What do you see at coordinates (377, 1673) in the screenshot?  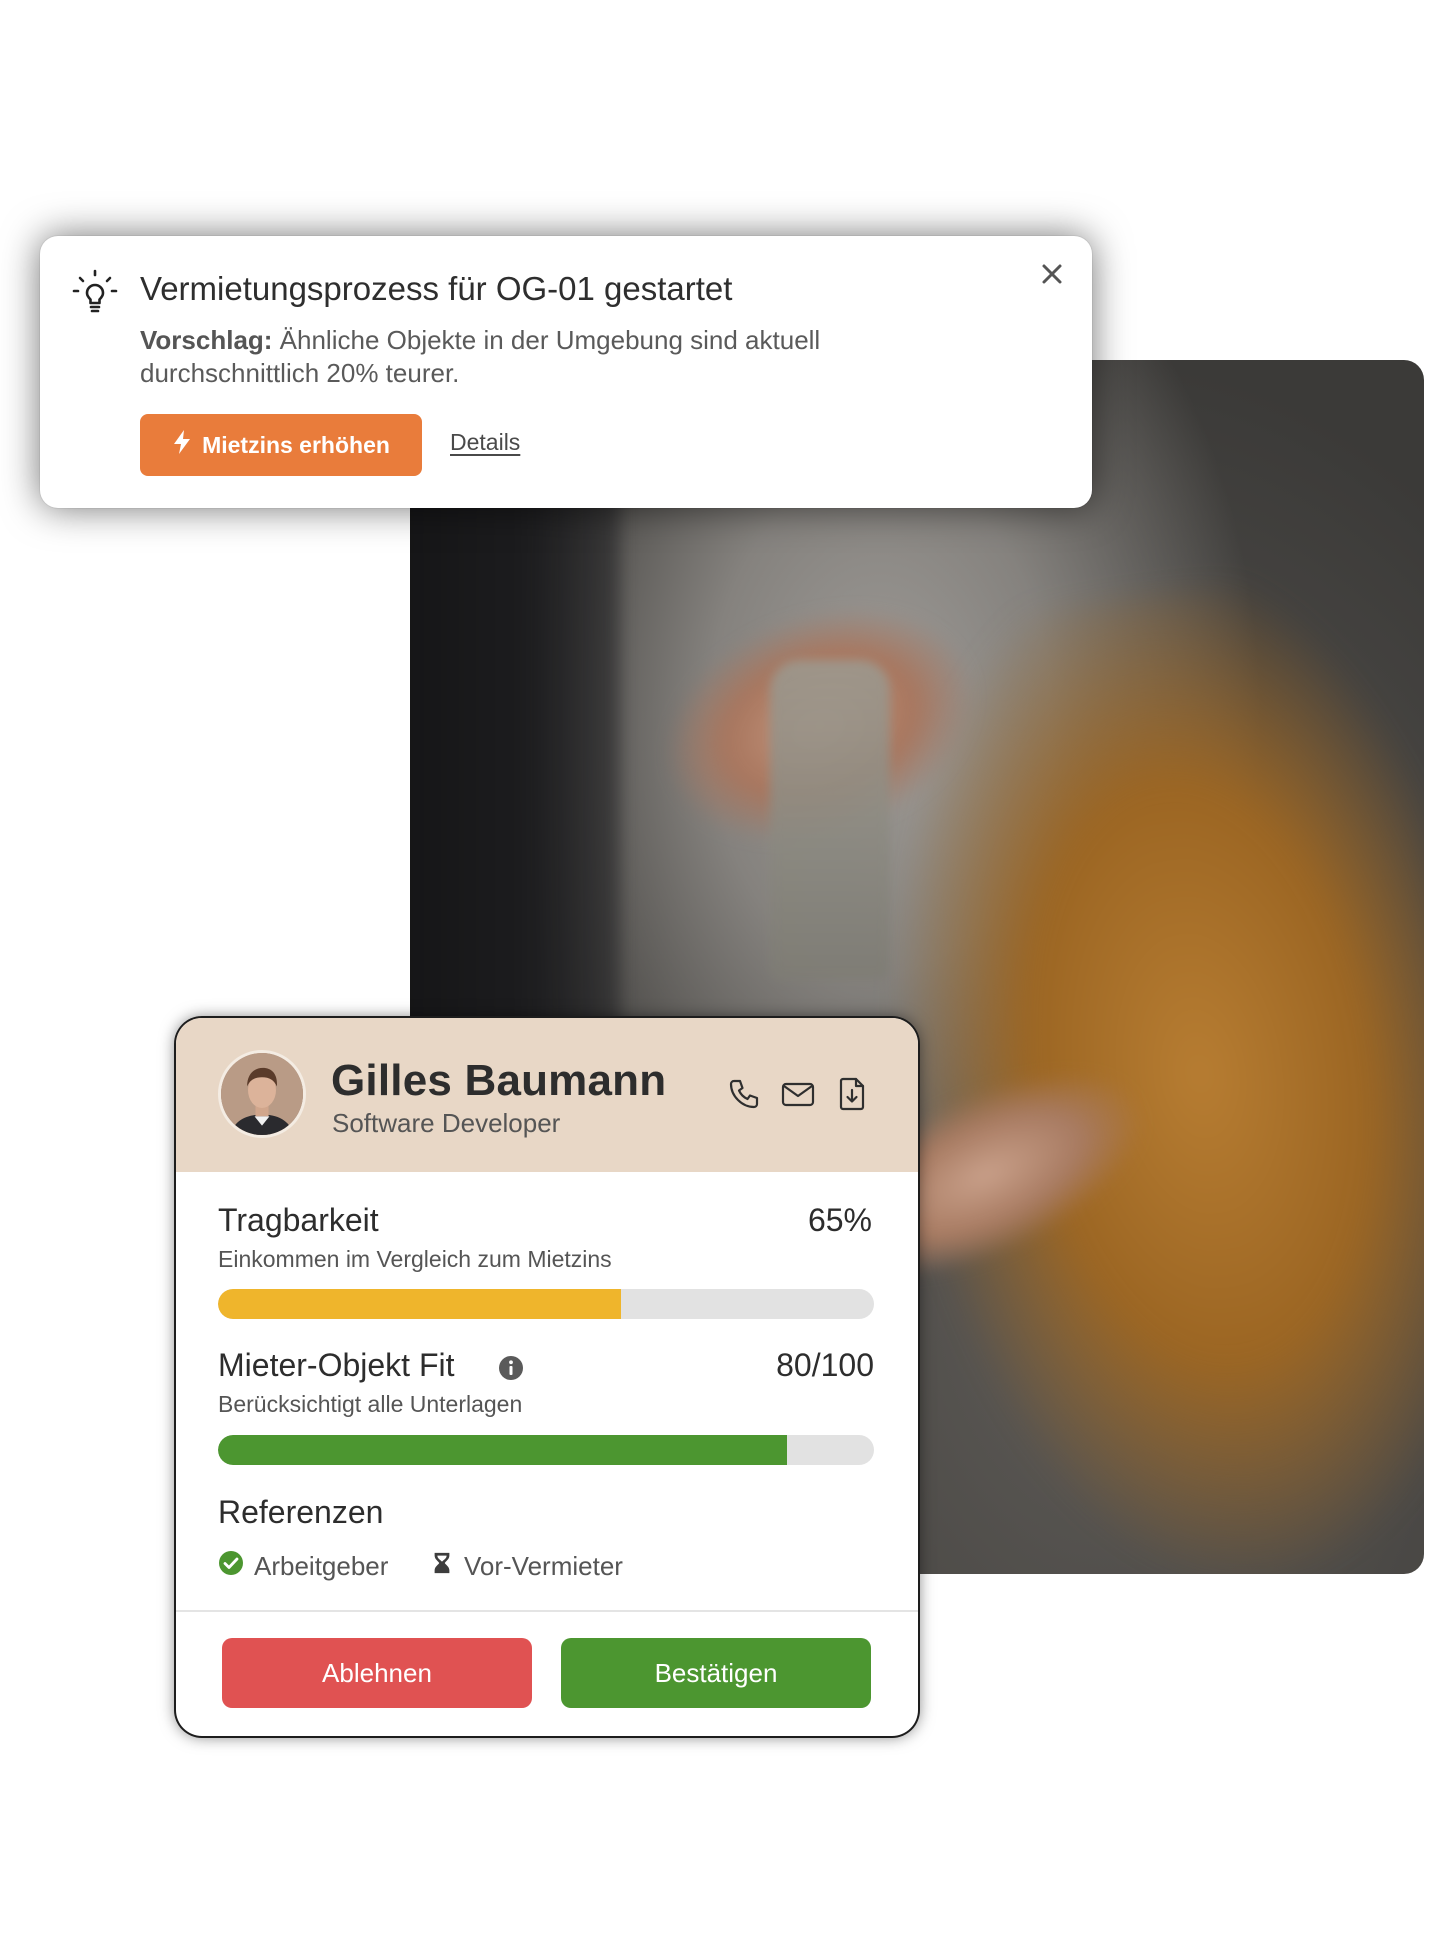 I see `reject-button: Ablehnen` at bounding box center [377, 1673].